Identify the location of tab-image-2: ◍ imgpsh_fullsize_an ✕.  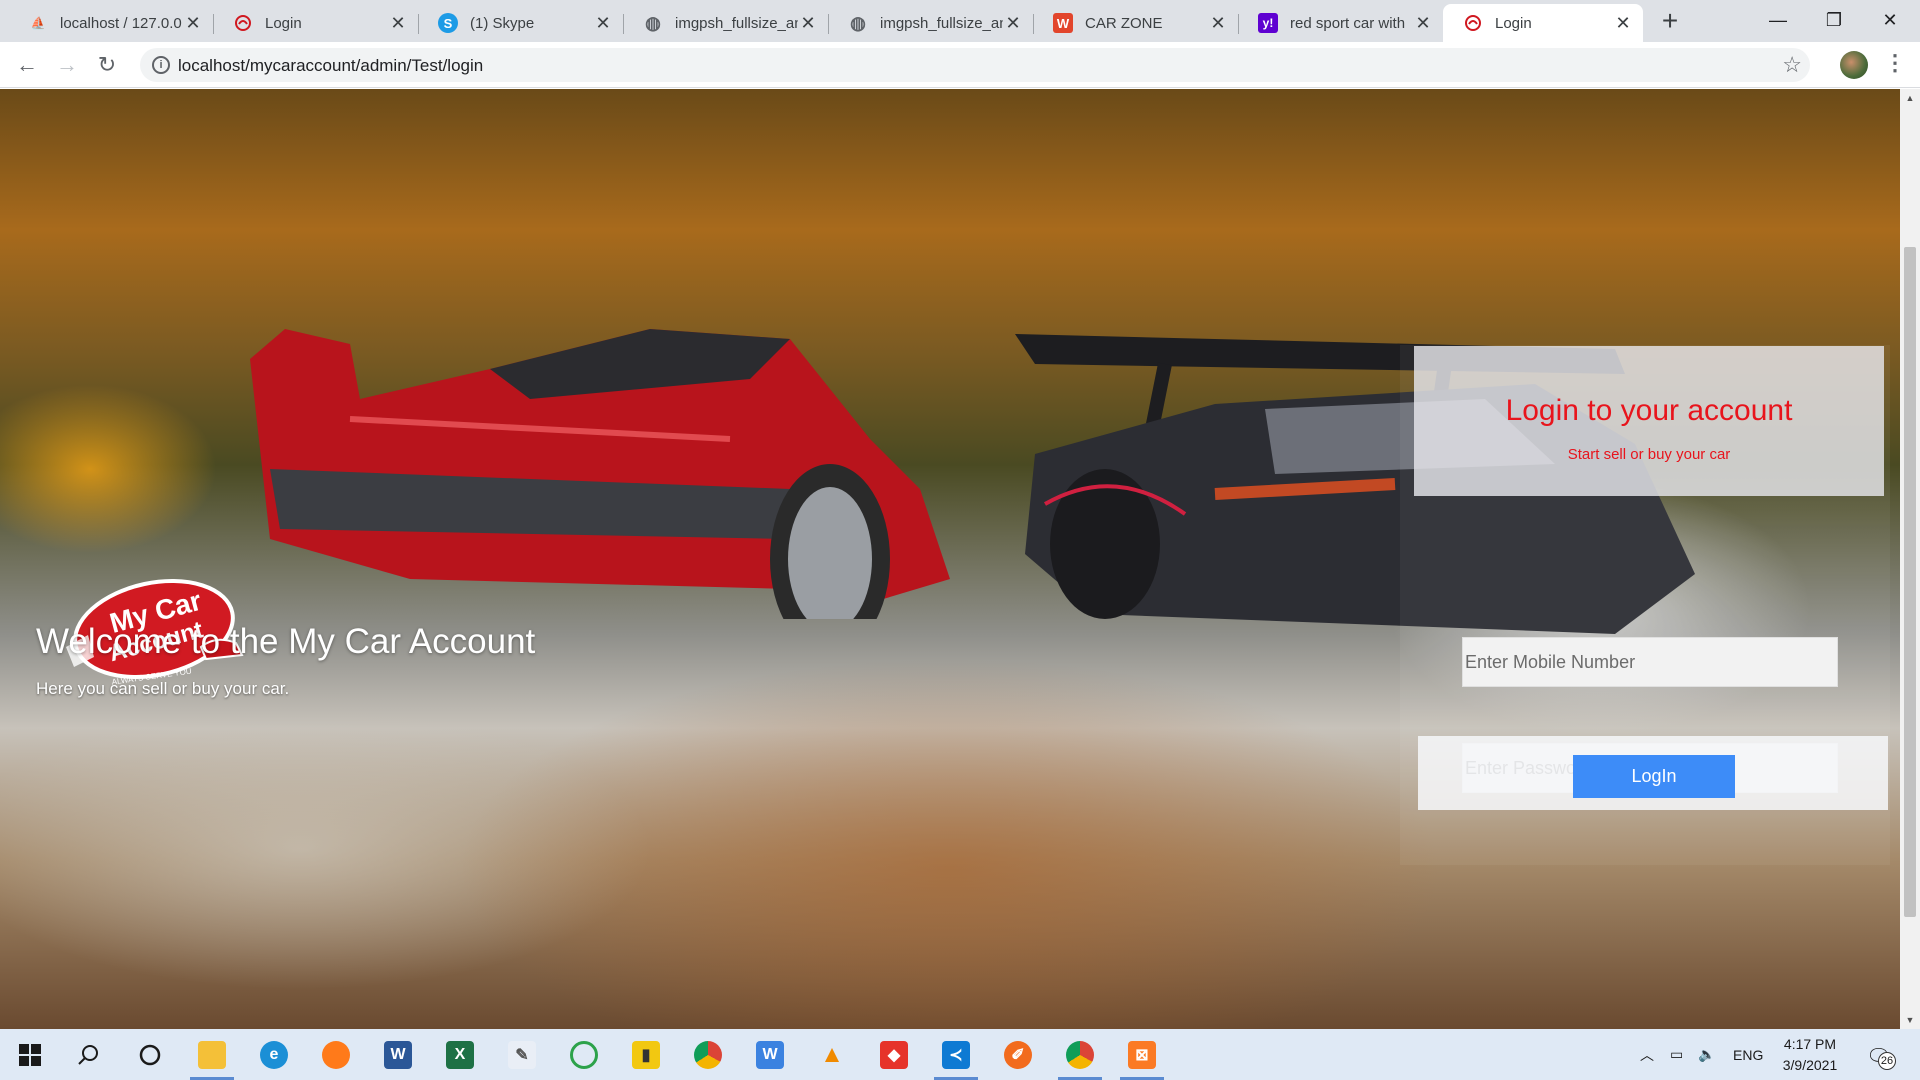
(930, 23).